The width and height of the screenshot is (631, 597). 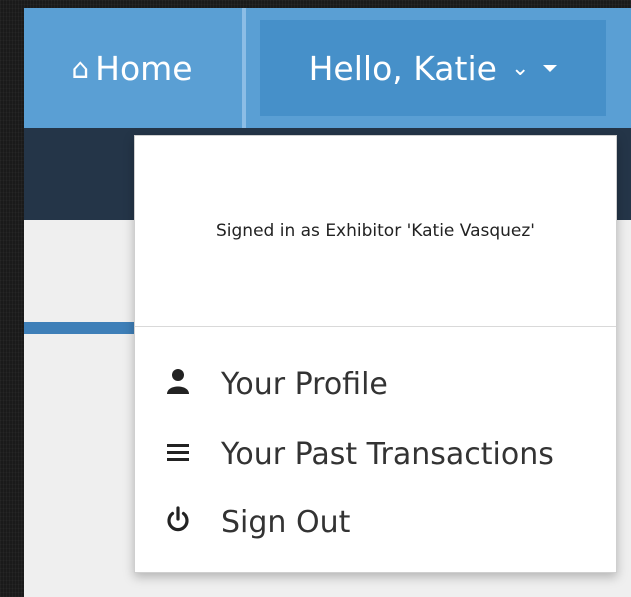 I want to click on nav-home-label: Home, so click(x=144, y=68).